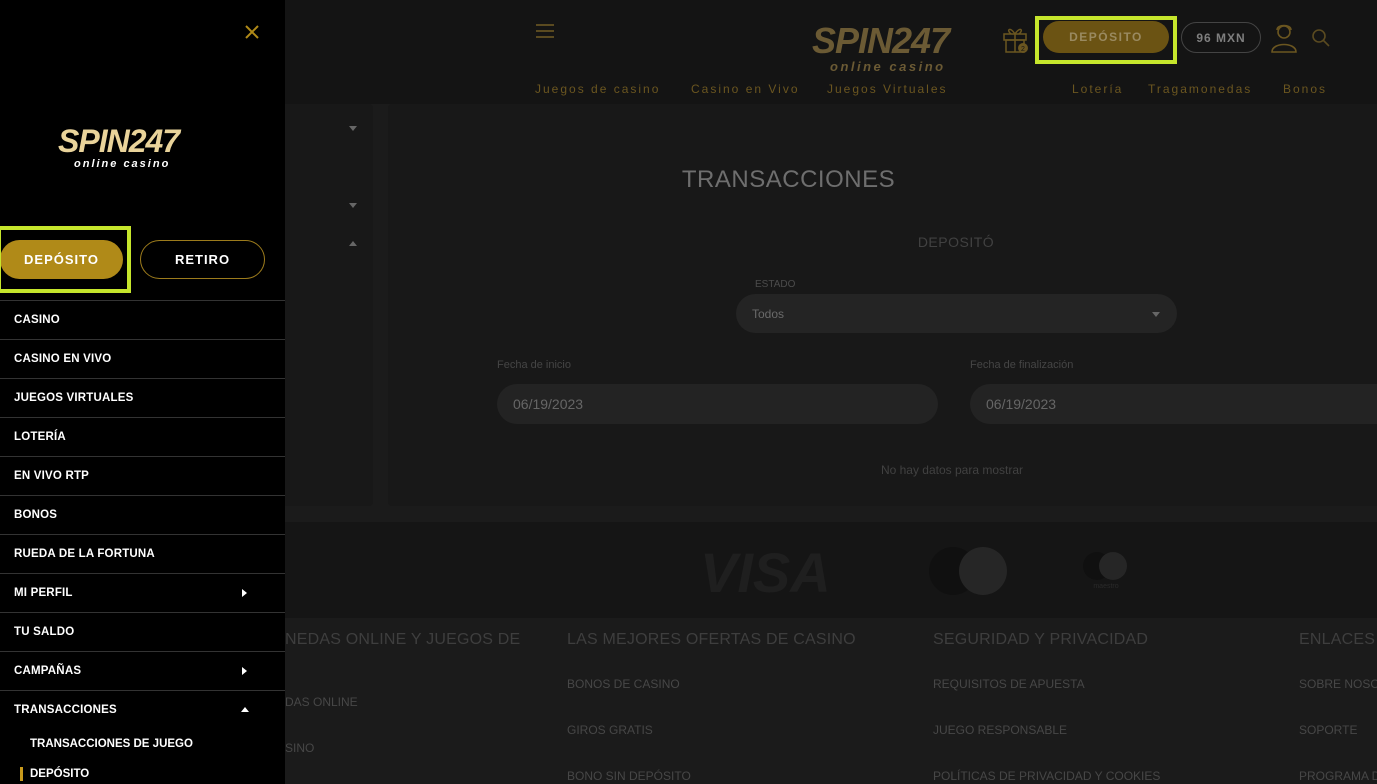 Image resolution: width=1377 pixels, height=784 pixels. Describe the element at coordinates (1105, 586) in the screenshot. I see `maestro-logo-text: maestro` at that location.